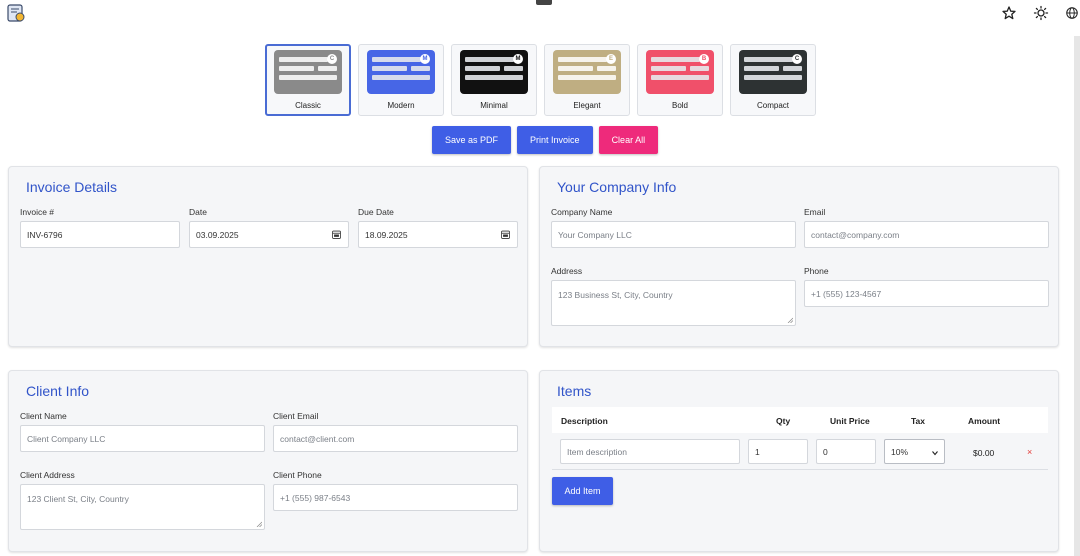  I want to click on client-phone-label: Client Phone, so click(297, 475).